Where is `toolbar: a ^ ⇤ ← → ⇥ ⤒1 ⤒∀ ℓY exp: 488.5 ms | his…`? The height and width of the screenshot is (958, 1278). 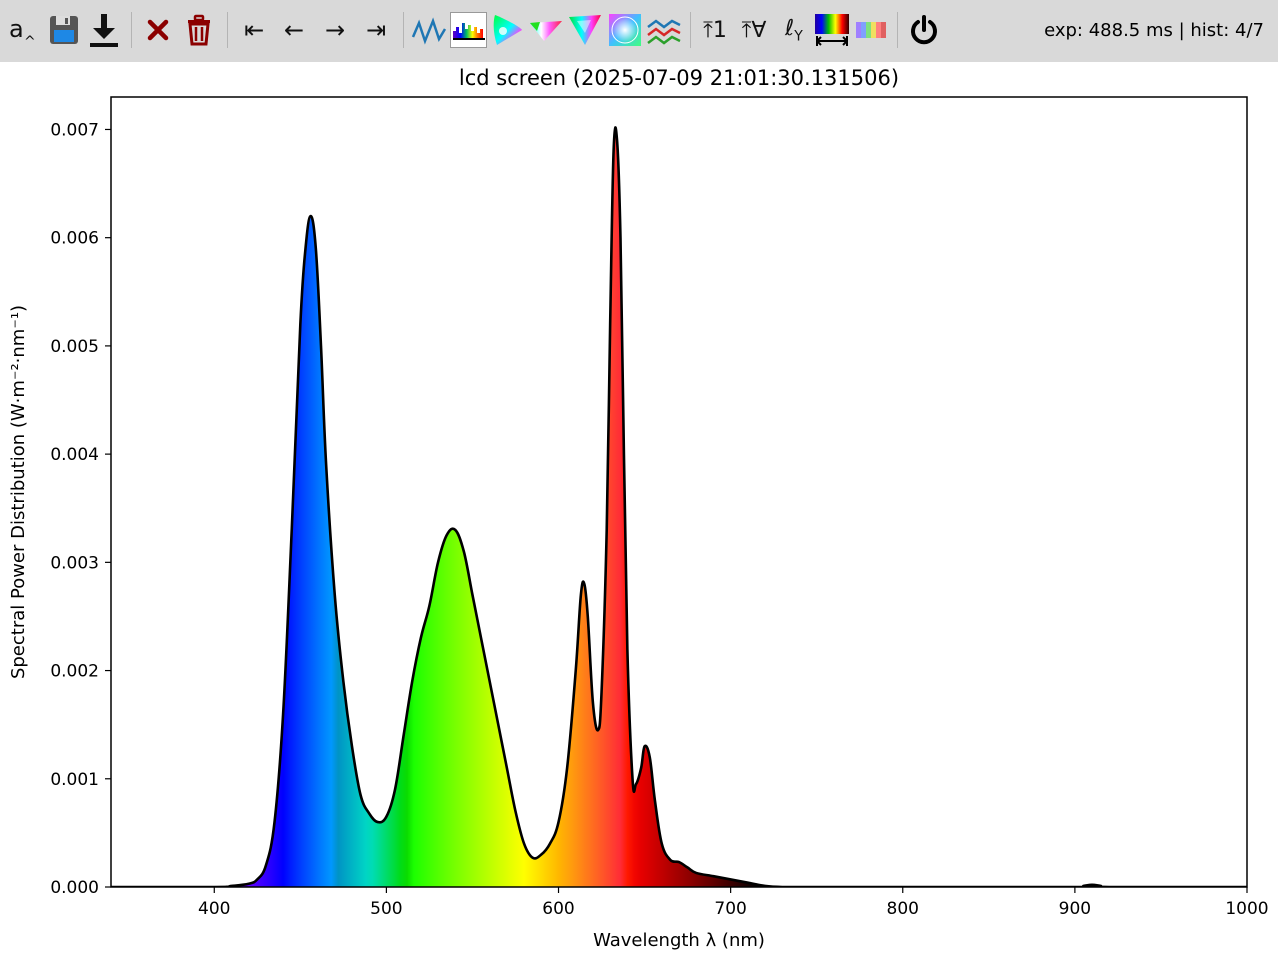
toolbar: a ^ ⇤ ← → ⇥ ⤒1 ⤒∀ ℓY exp: 488.5 ms | his… is located at coordinates (639, 31).